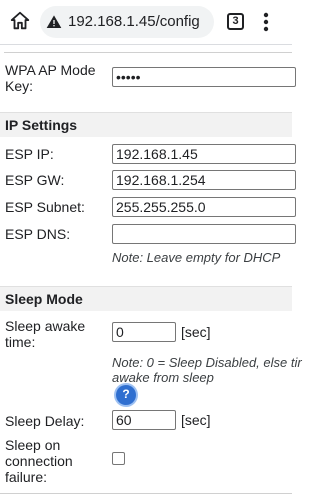  Describe the element at coordinates (196, 257) in the screenshot. I see `dhcp-note: Note: Leave empty for DHCP` at that location.